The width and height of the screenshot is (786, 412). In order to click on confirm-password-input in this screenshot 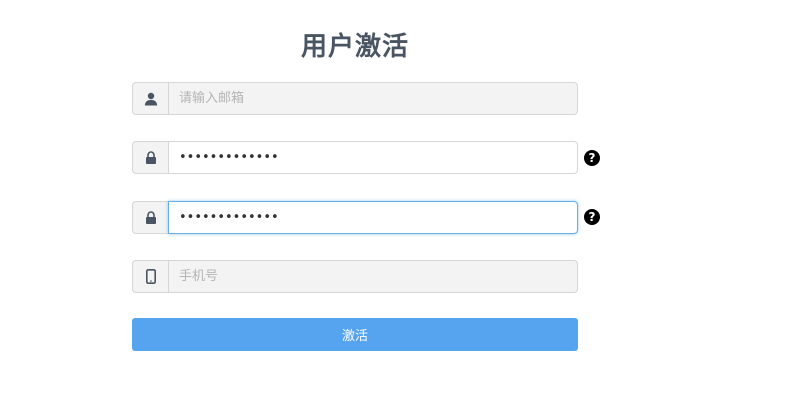, I will do `click(373, 217)`.